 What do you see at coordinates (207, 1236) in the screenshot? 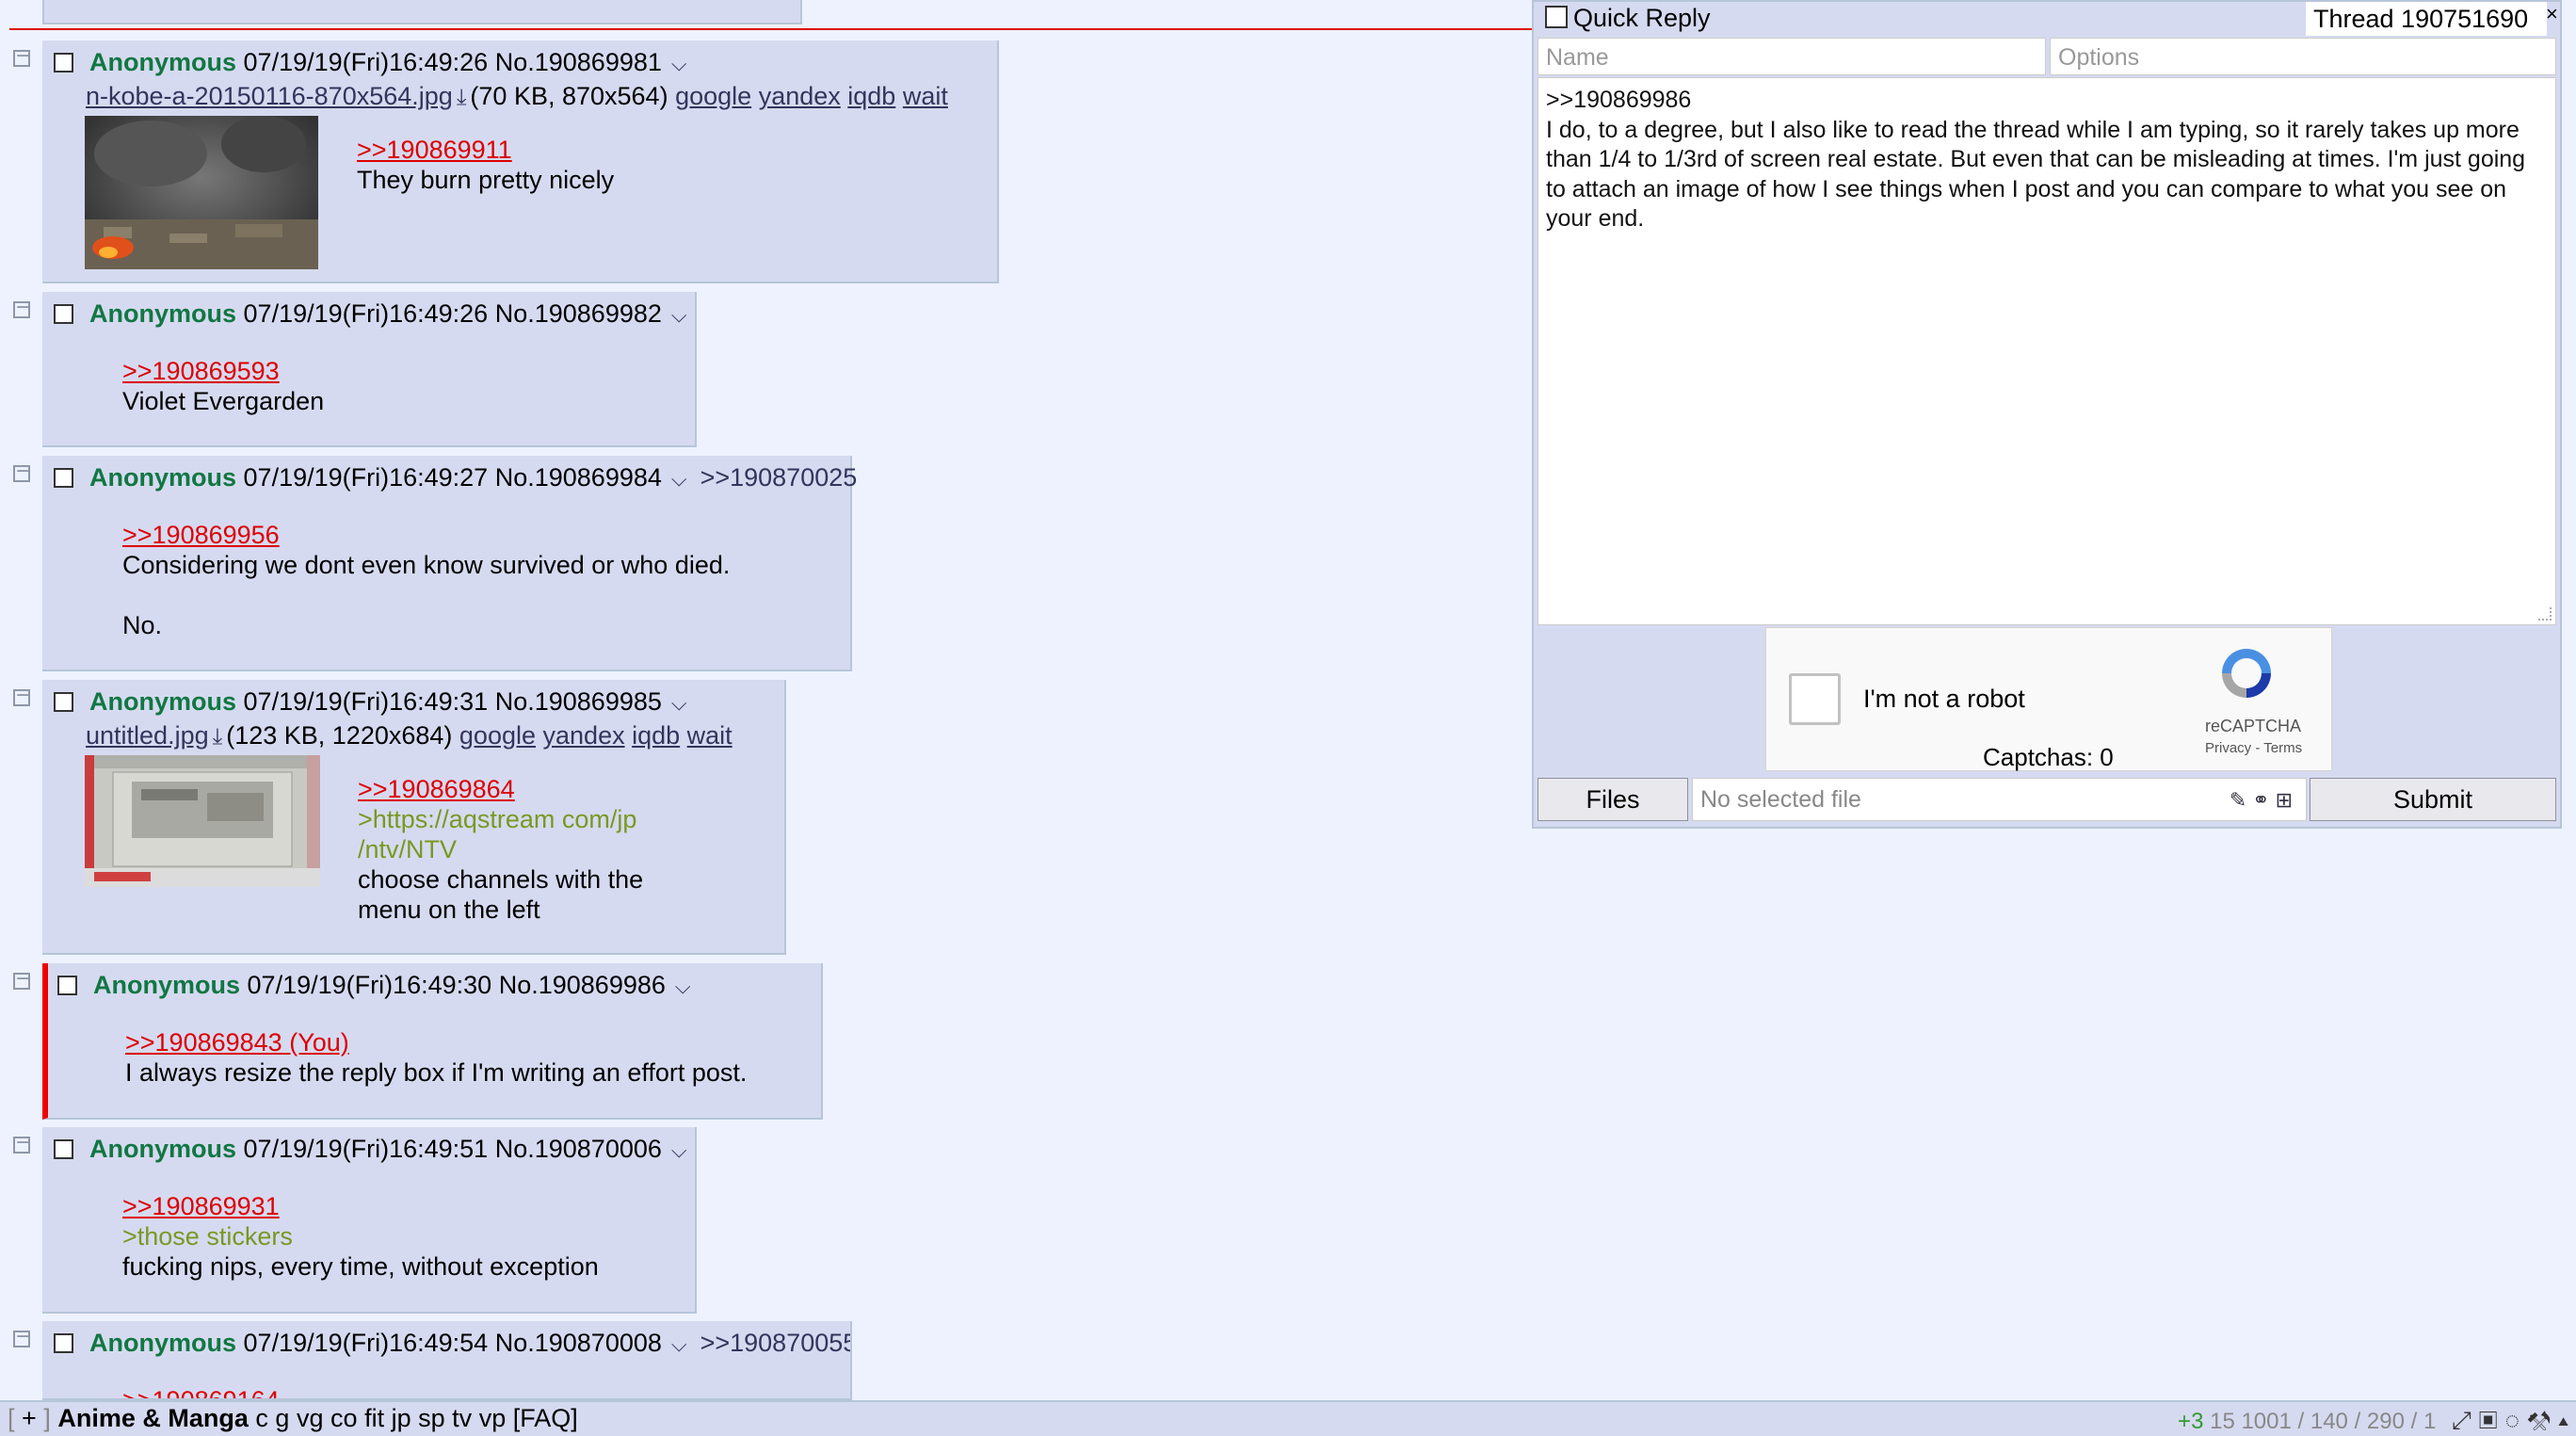
I see `greentext-line: >those stickers` at bounding box center [207, 1236].